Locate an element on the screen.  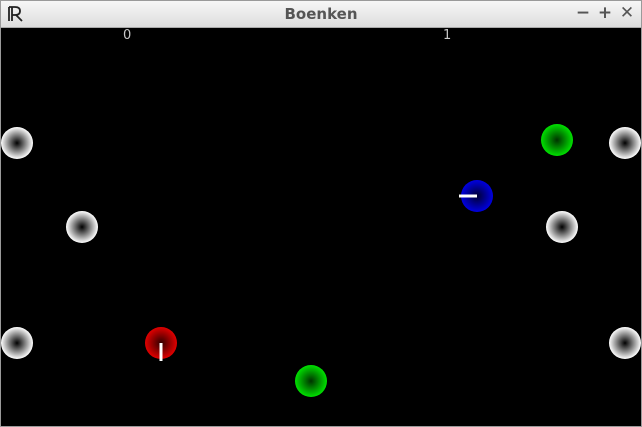
minimize-button: − is located at coordinates (583, 13).